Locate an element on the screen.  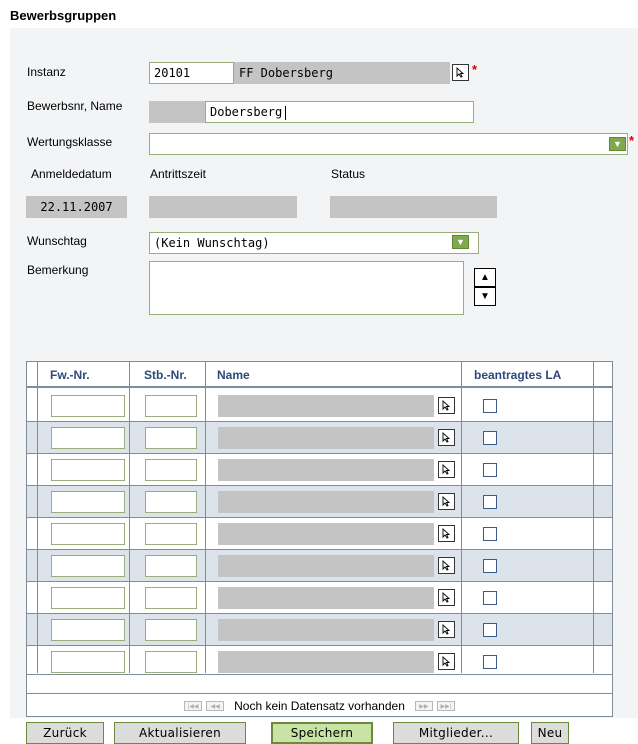
instanz-required-marker: * is located at coordinates (475, 69).